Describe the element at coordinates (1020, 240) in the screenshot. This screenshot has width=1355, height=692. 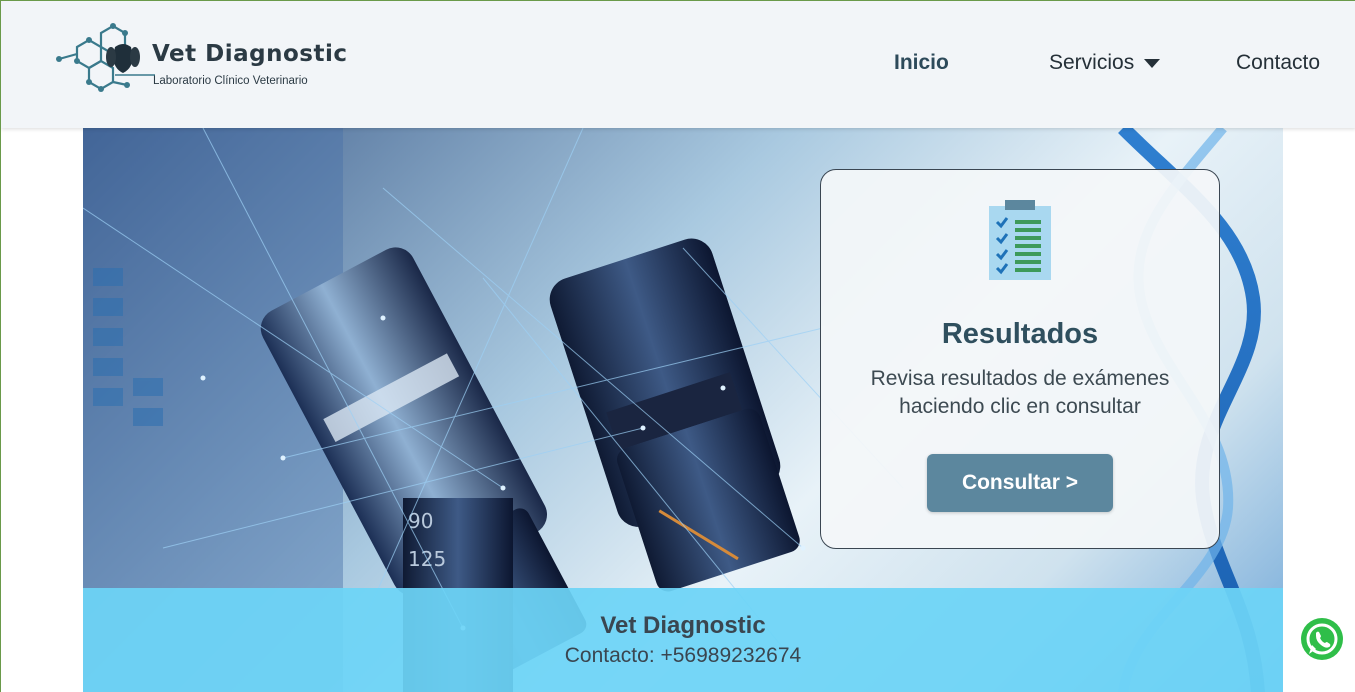
I see `clipboard-checklist-icon` at that location.